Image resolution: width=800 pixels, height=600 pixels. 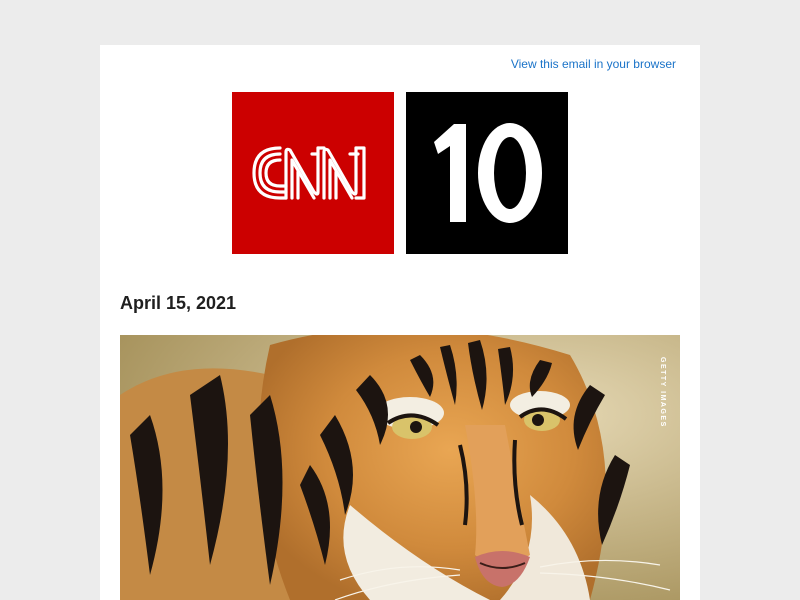 I want to click on email-date: April 15, 2021, so click(x=178, y=303).